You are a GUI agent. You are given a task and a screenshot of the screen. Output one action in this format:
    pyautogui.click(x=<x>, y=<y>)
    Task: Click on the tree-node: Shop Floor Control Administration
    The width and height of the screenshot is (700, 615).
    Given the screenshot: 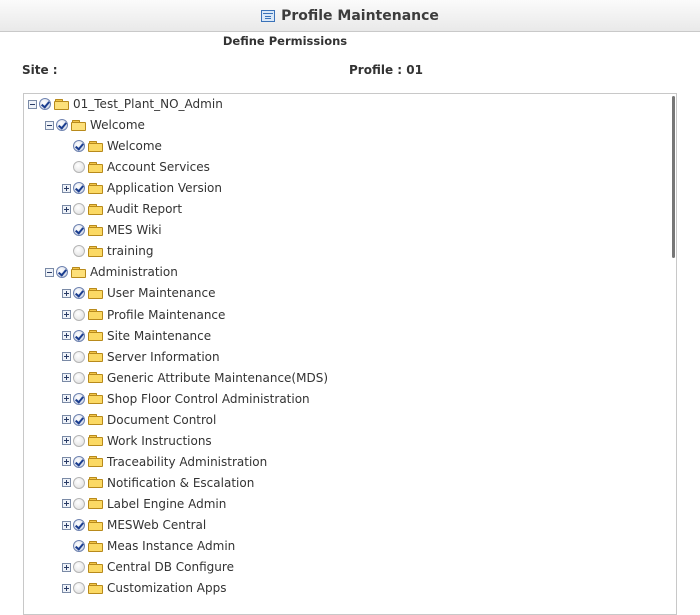 What is the action you would take?
    pyautogui.click(x=186, y=399)
    